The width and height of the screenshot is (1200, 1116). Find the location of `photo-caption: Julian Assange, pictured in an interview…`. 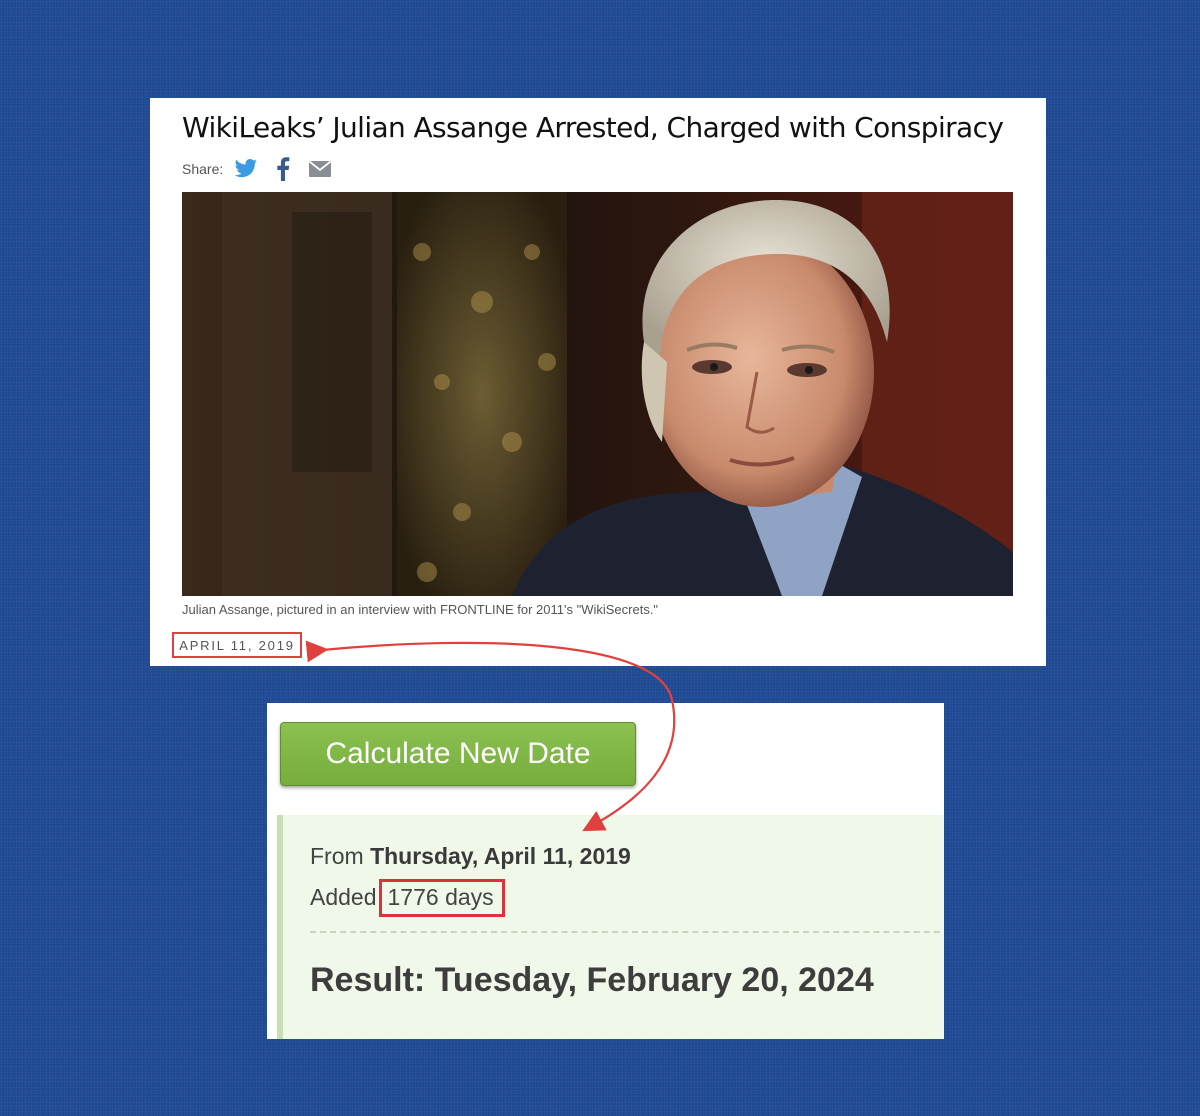

photo-caption: Julian Assange, pictured in an interview… is located at coordinates (420, 609).